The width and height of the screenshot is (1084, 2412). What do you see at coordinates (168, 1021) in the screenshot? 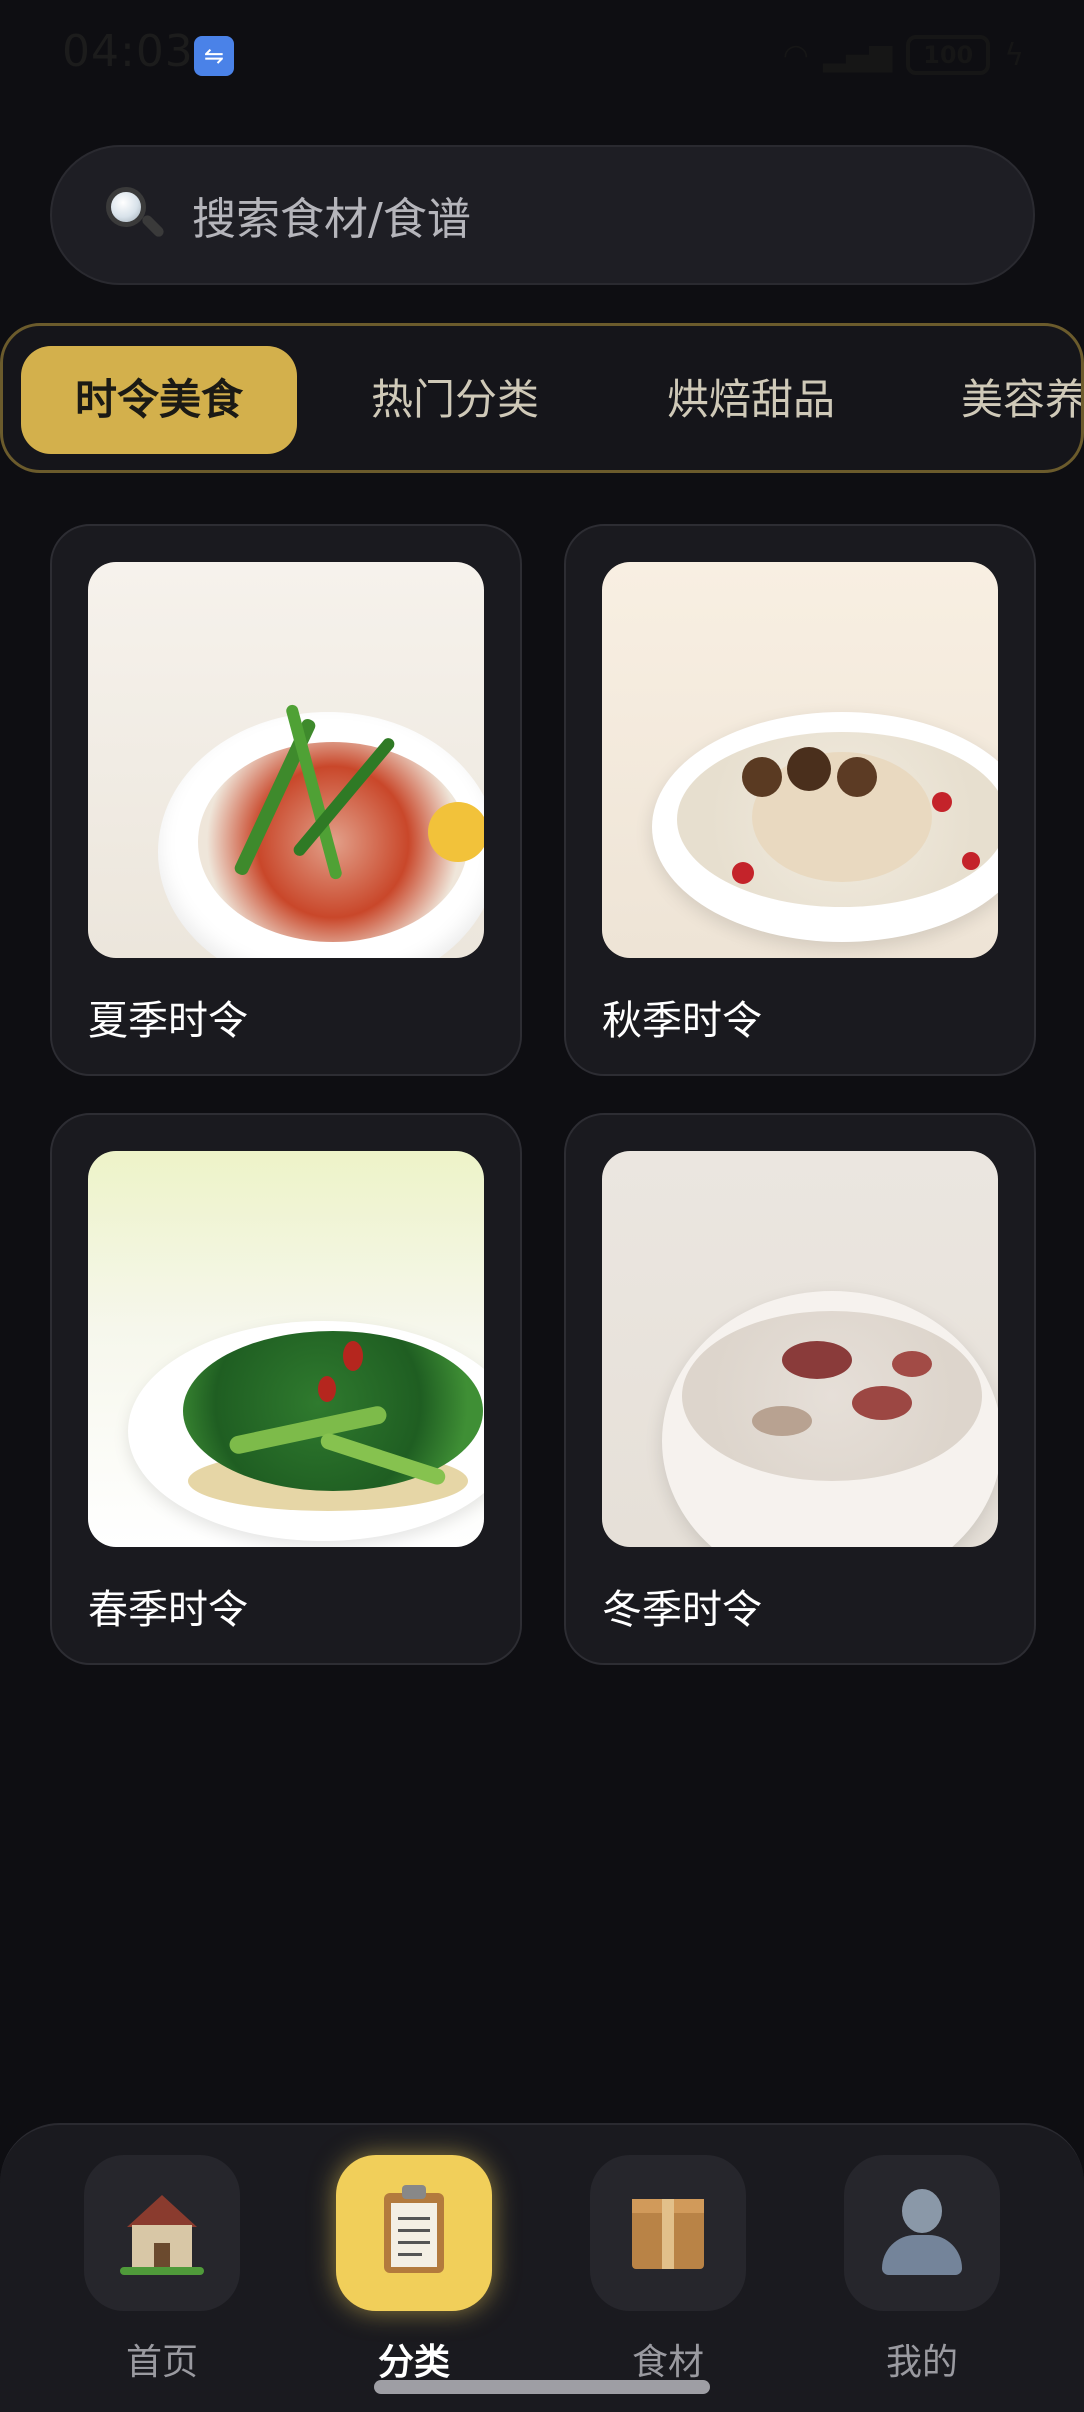
I see `card-label: 夏季时令` at bounding box center [168, 1021].